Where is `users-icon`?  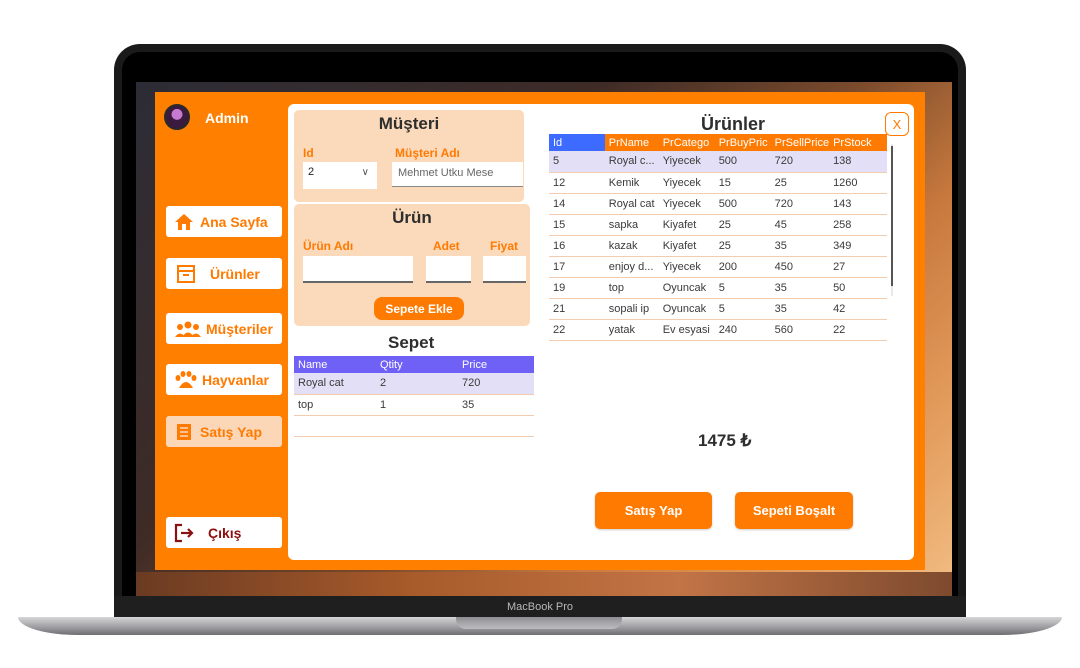
users-icon is located at coordinates (188, 329).